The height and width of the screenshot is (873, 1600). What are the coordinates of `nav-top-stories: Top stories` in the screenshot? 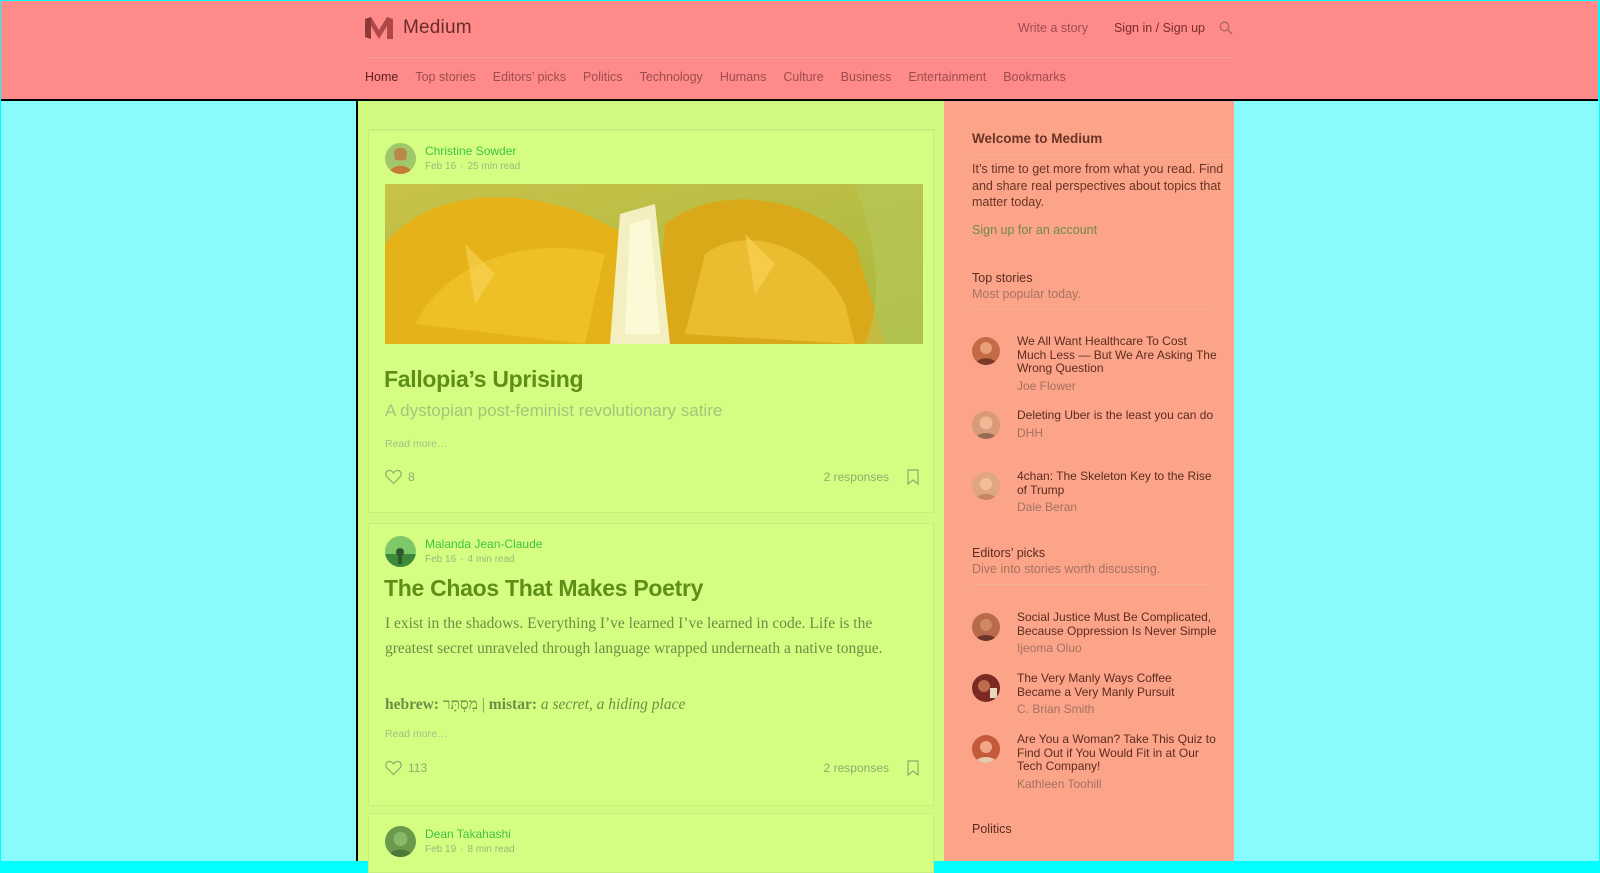 It's located at (445, 77).